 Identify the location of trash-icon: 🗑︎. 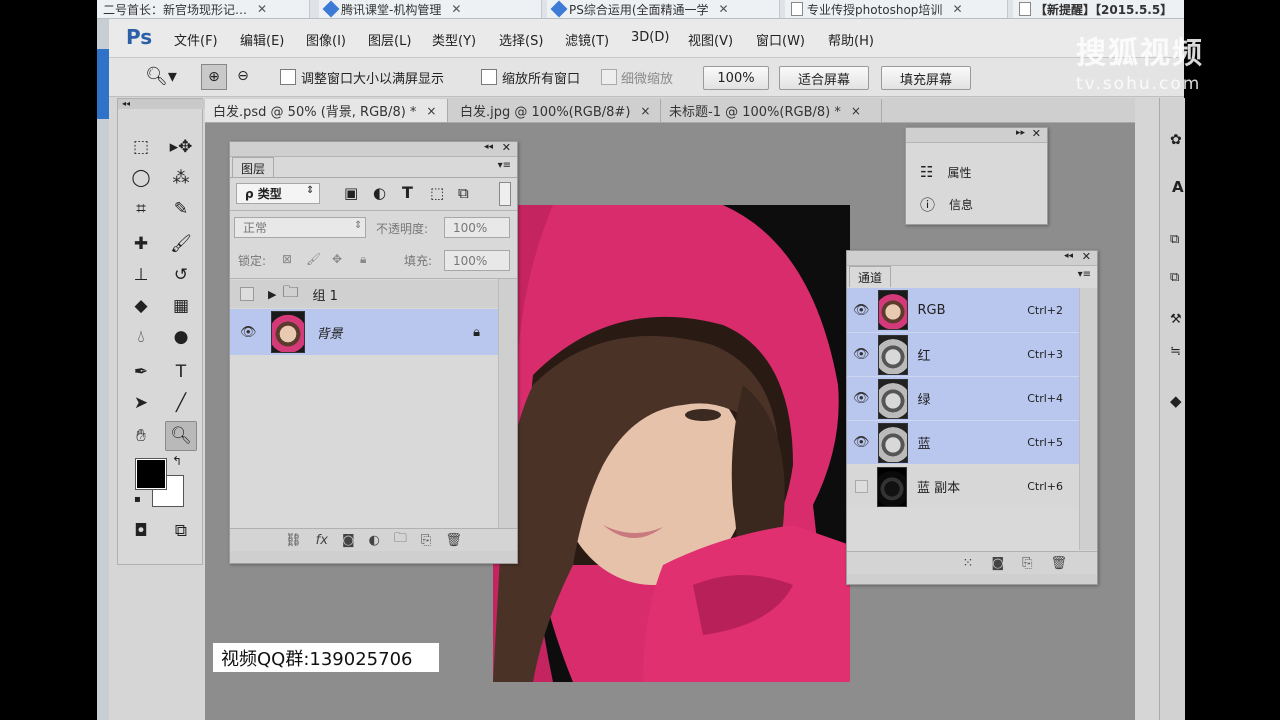
(453, 540).